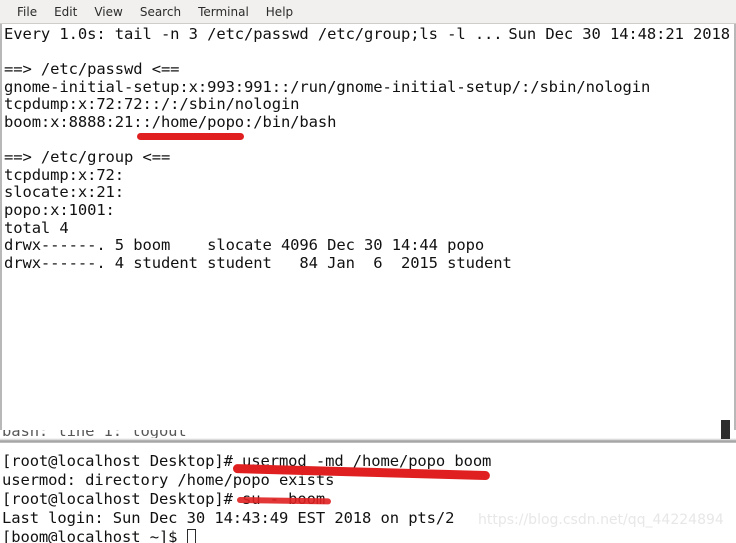  I want to click on group-entry-popo: popo:x:1001:, so click(59, 209).